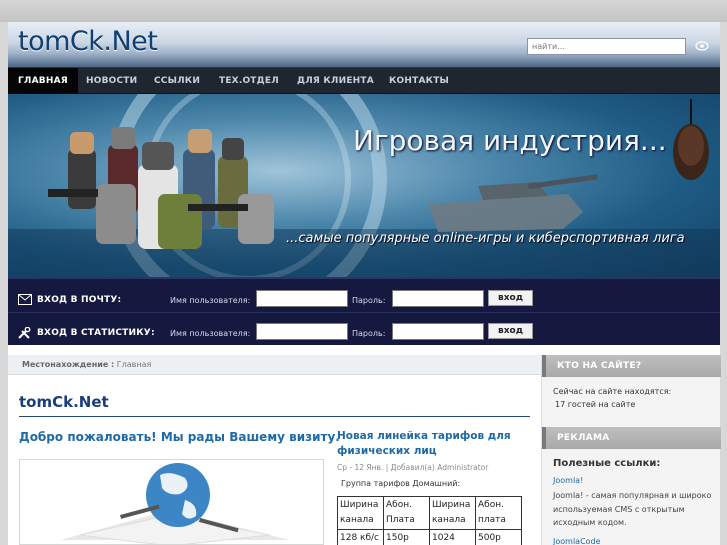  Describe the element at coordinates (419, 81) in the screenshot. I see `nav-item-contacts: КОНТАКТЫ` at that location.